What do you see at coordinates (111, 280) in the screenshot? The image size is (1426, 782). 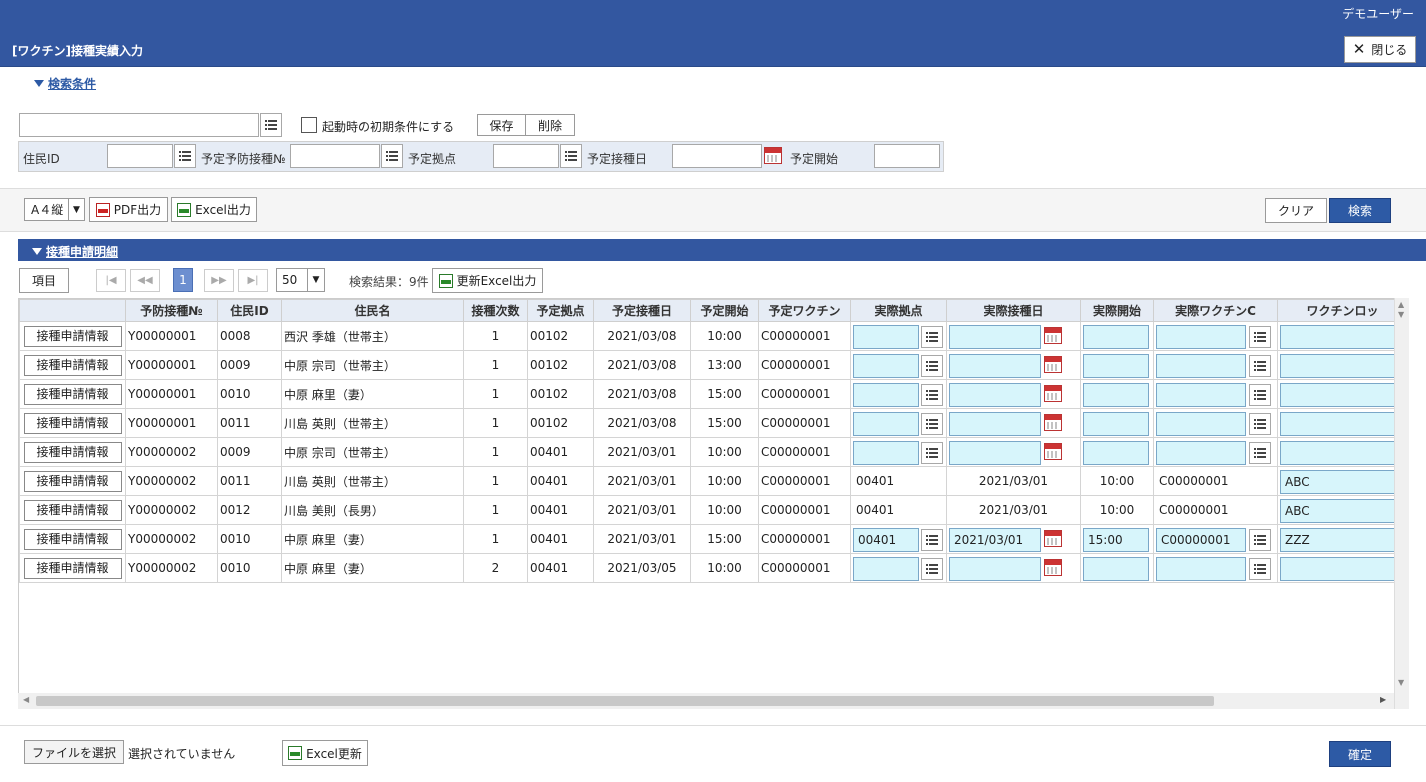 I see `first-page-button: |◀` at bounding box center [111, 280].